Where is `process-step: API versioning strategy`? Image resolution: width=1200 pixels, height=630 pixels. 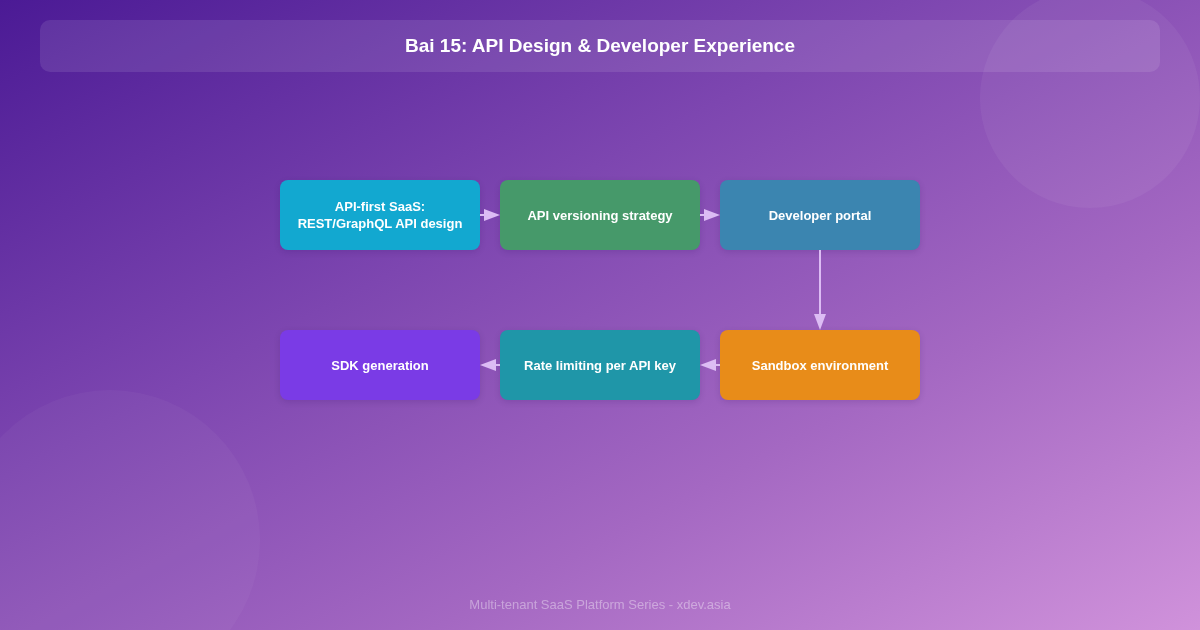
process-step: API versioning strategy is located at coordinates (600, 215).